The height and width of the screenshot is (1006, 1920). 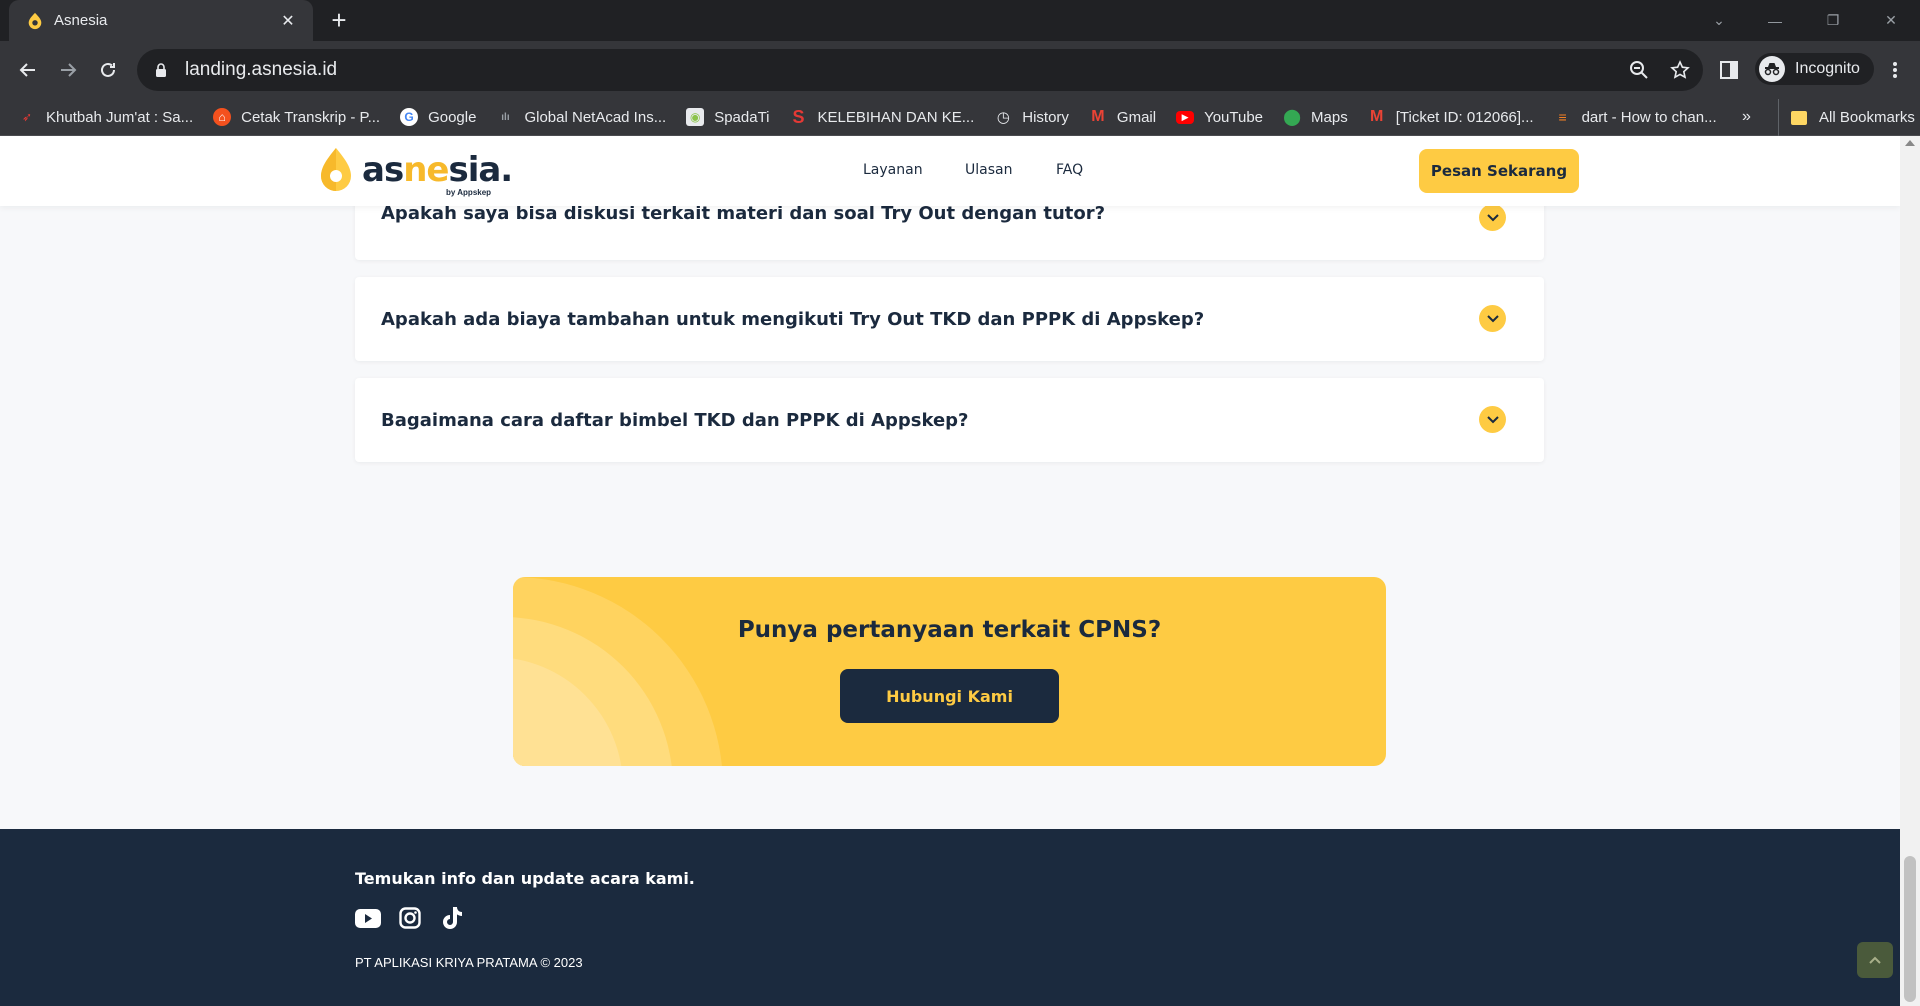 I want to click on bookmark-item: ◉ SpadaTi, so click(x=728, y=117).